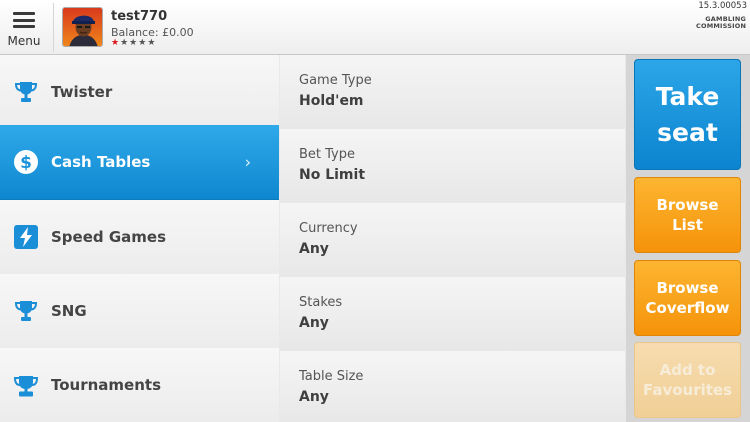 Image resolution: width=750 pixels, height=422 pixels. What do you see at coordinates (452, 314) in the screenshot?
I see `filter-stakes: Stakes Any` at bounding box center [452, 314].